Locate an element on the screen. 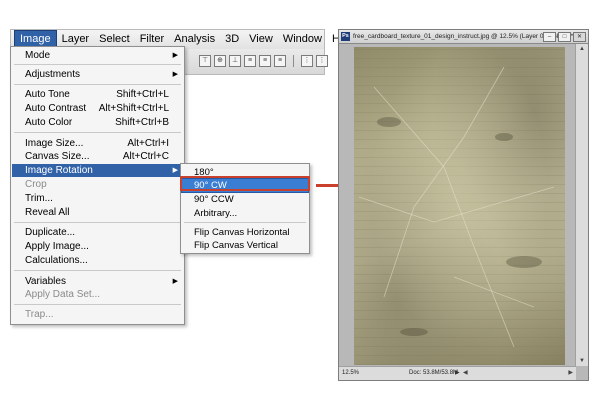  menu-item-image-size: Image Size... Alt+Ctrl+I is located at coordinates (97, 143).